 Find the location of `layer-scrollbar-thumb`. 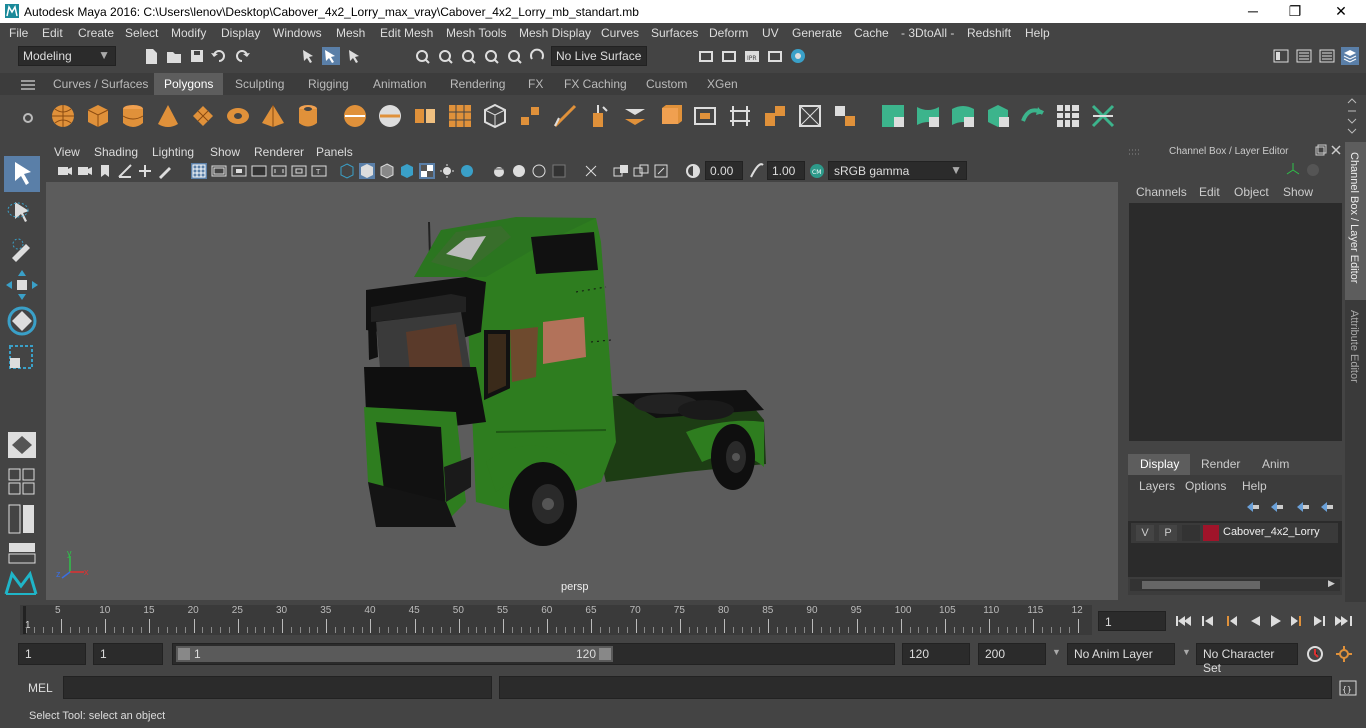

layer-scrollbar-thumb is located at coordinates (1201, 585).